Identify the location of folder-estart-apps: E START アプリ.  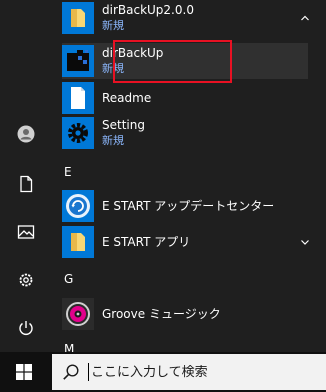
(190, 242).